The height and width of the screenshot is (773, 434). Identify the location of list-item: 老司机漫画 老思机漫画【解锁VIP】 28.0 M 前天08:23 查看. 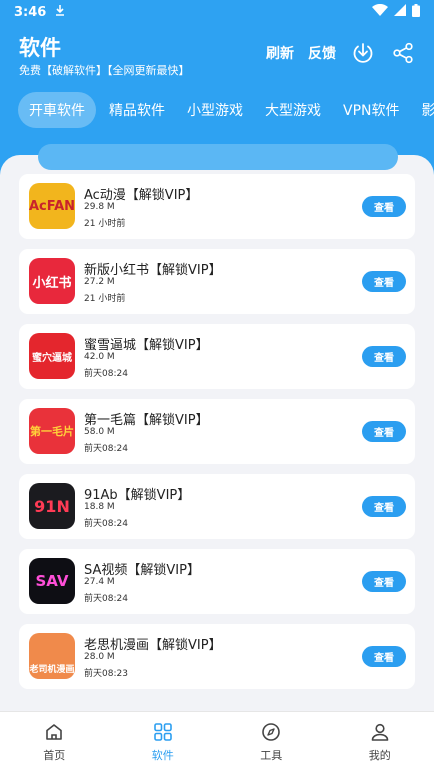
(217, 656).